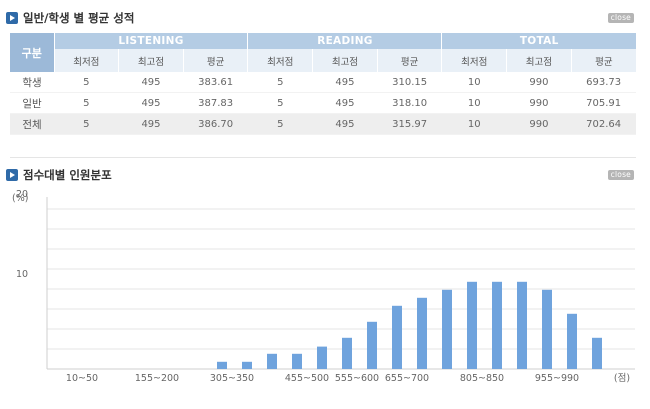 This screenshot has width=650, height=409. Describe the element at coordinates (150, 41) in the screenshot. I see `group-header-listening: LISTENING` at that location.